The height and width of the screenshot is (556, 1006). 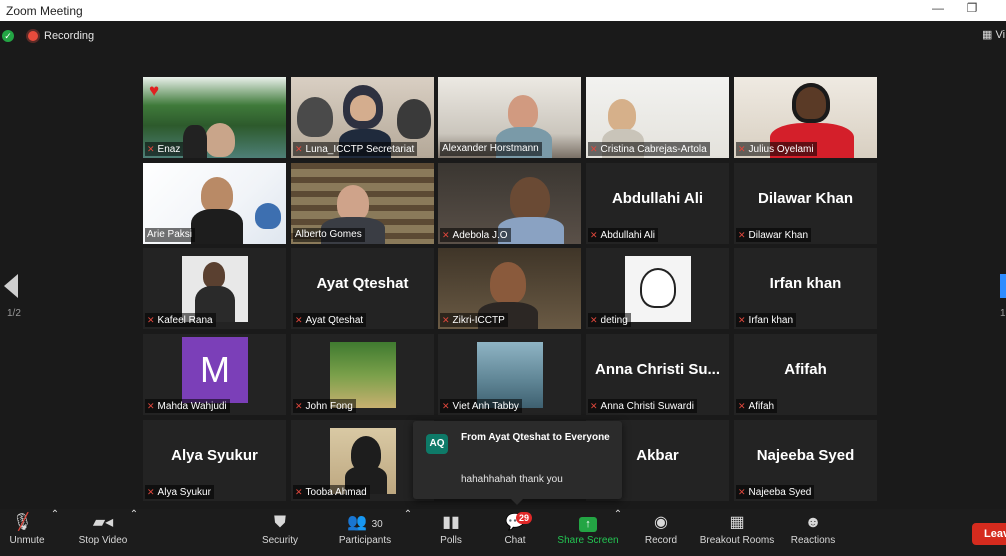 What do you see at coordinates (515, 532) in the screenshot?
I see `chat-button: 💬 29 Chat` at bounding box center [515, 532].